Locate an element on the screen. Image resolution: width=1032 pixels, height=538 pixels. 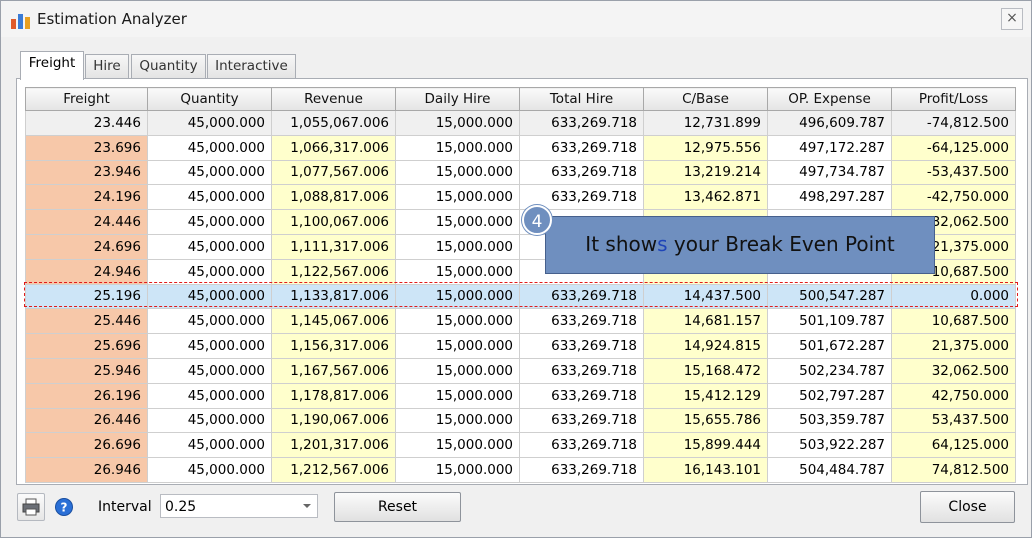
tab-quantity: Quantity is located at coordinates (168, 66).